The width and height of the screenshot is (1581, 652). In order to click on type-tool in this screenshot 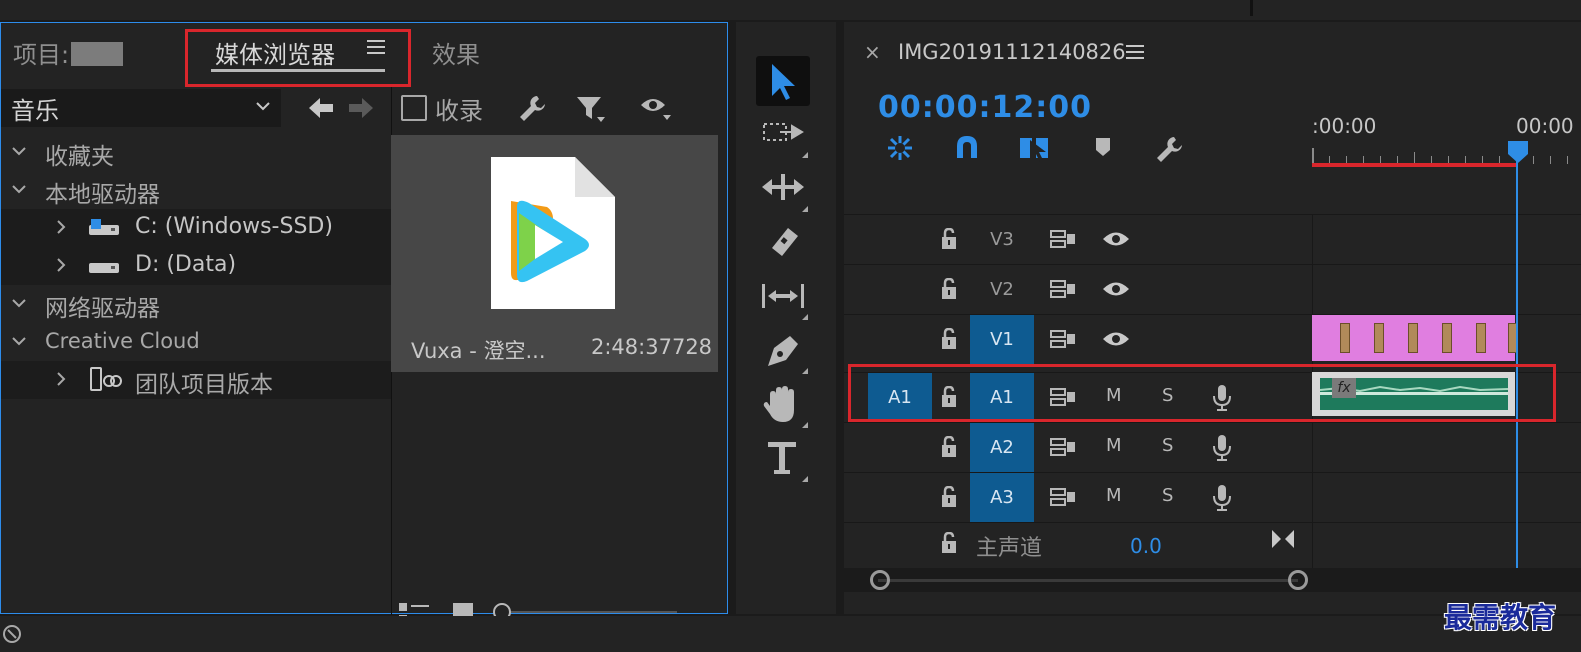, I will do `click(783, 459)`.